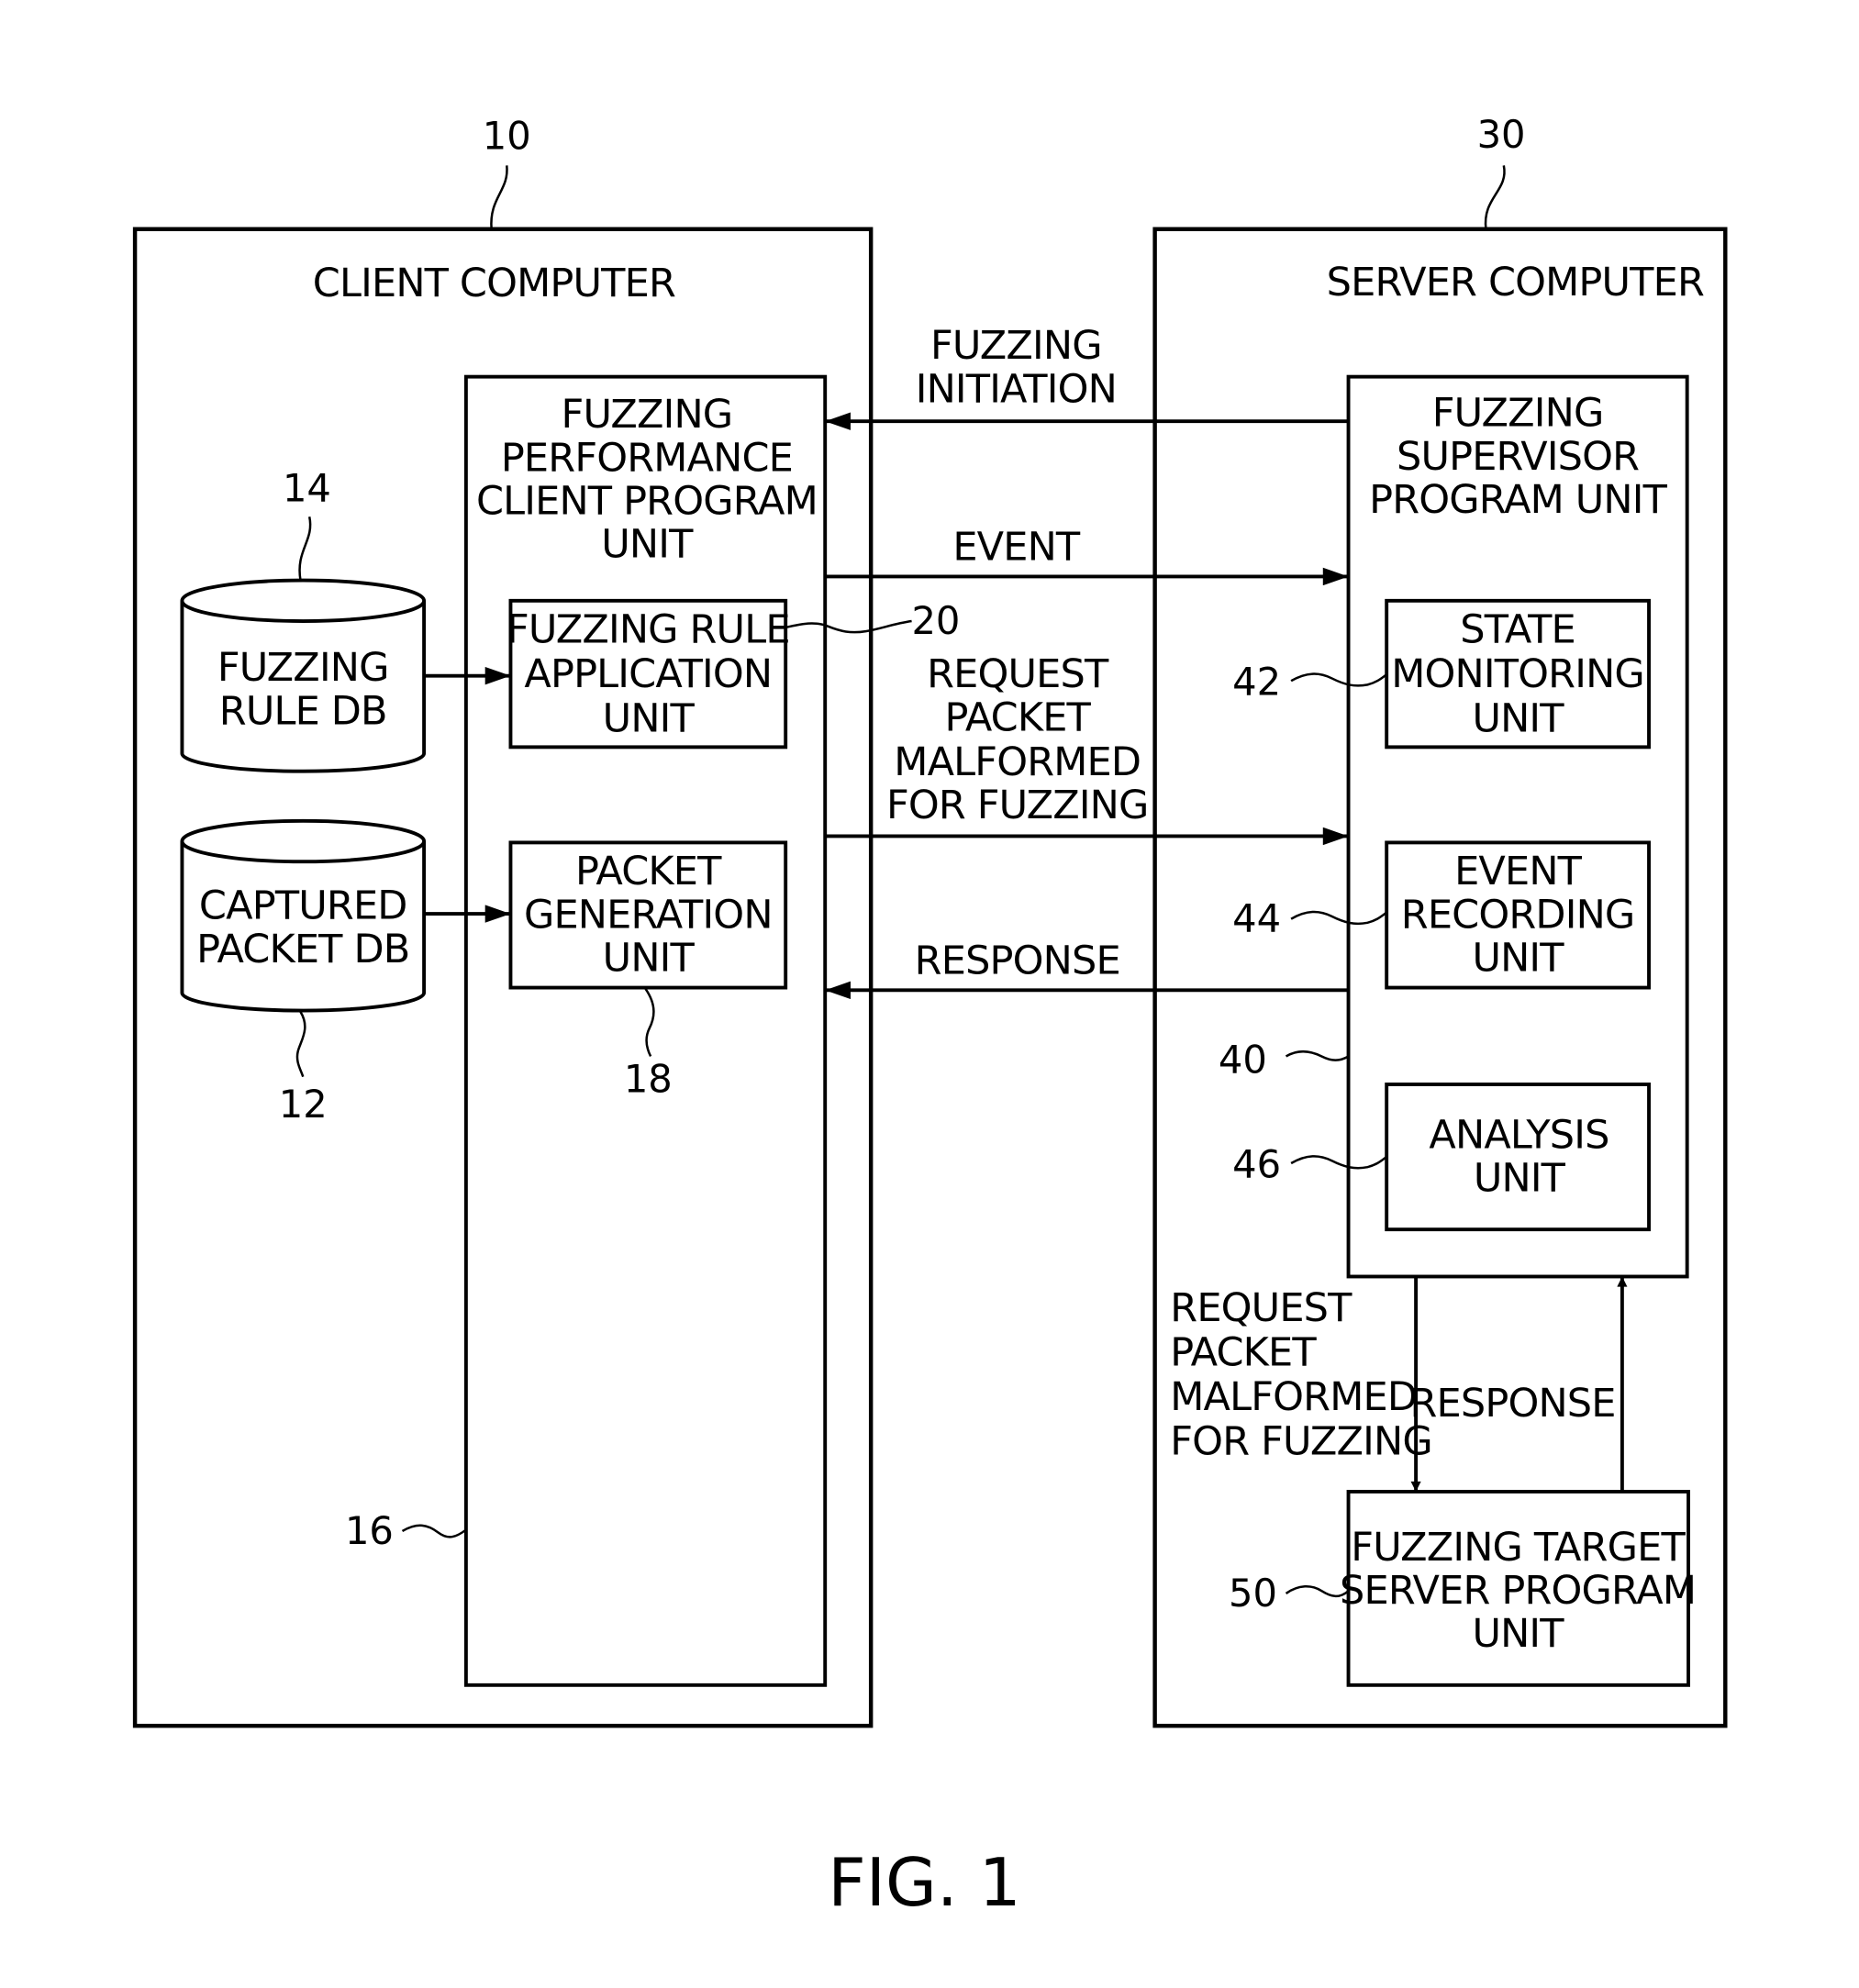 The width and height of the screenshot is (1859, 1988). Describe the element at coordinates (648, 674) in the screenshot. I see `svg-text: APPLICATION` at that location.